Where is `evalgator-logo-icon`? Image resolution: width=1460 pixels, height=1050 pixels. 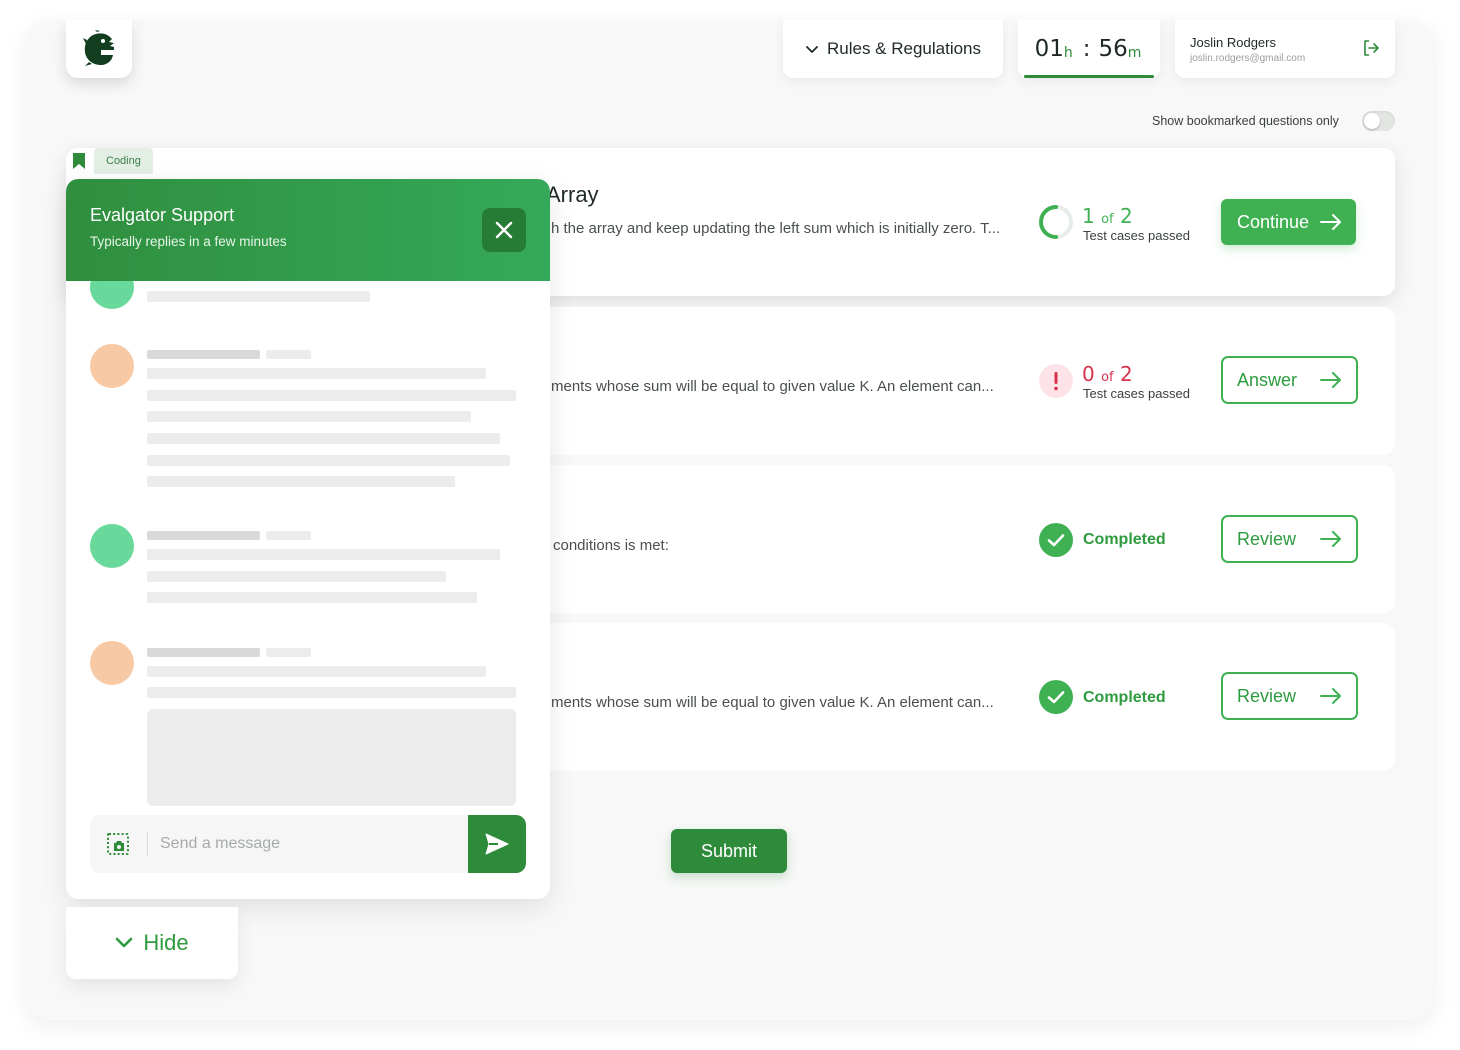 evalgator-logo-icon is located at coordinates (99, 49).